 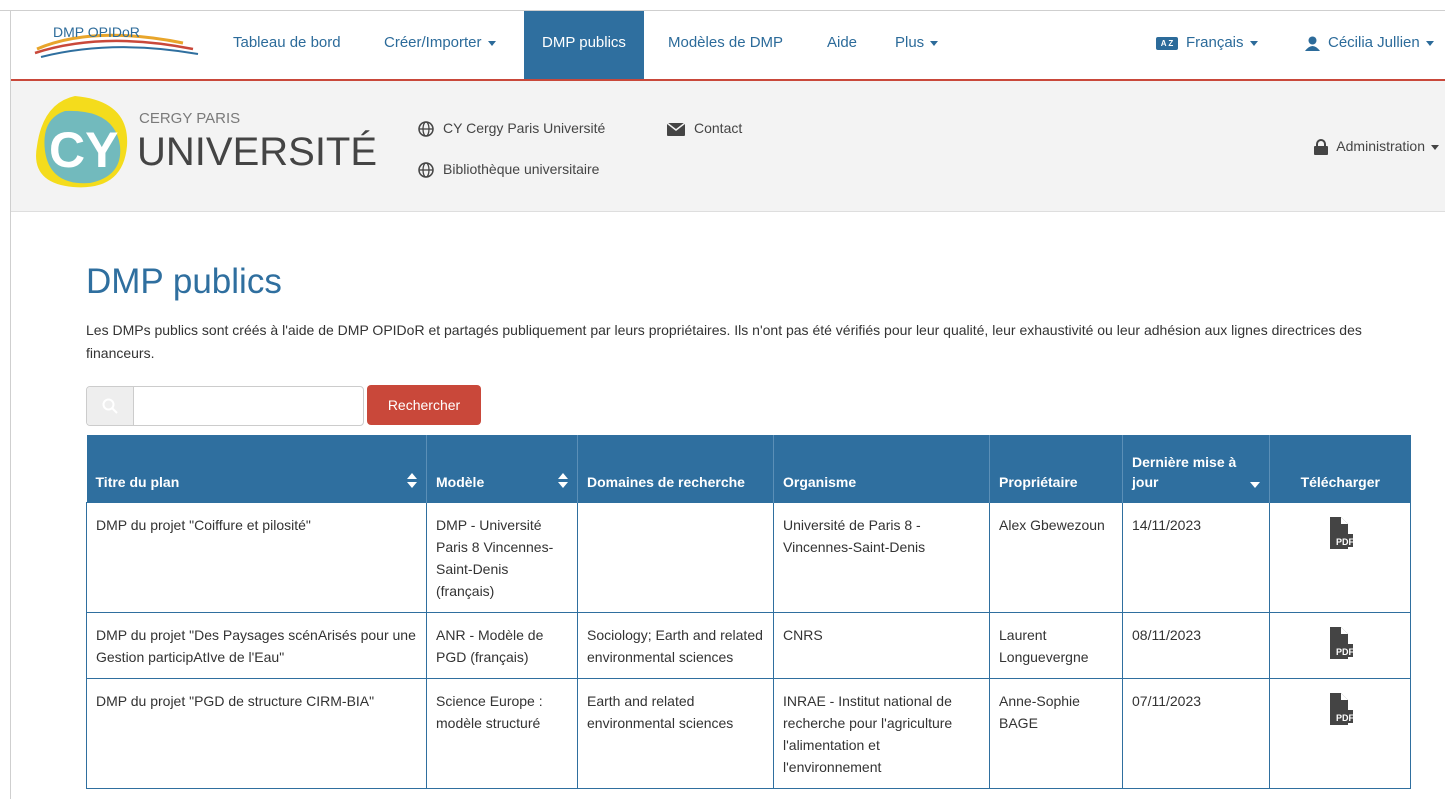 I want to click on column-header-title-label: Titre du plan, so click(x=137, y=482).